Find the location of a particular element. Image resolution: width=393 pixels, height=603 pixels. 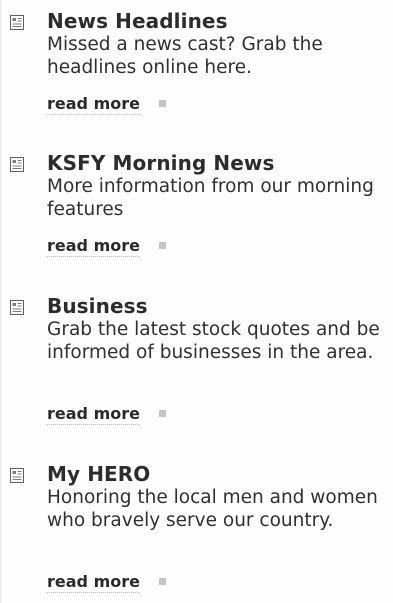

item-title: My HERO is located at coordinates (98, 474).